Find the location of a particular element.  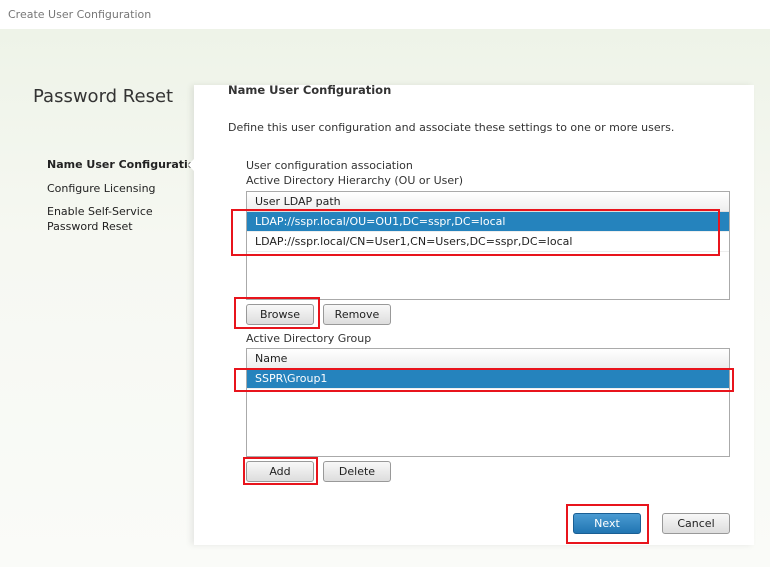

association-label: User configuration association is located at coordinates (329, 165).